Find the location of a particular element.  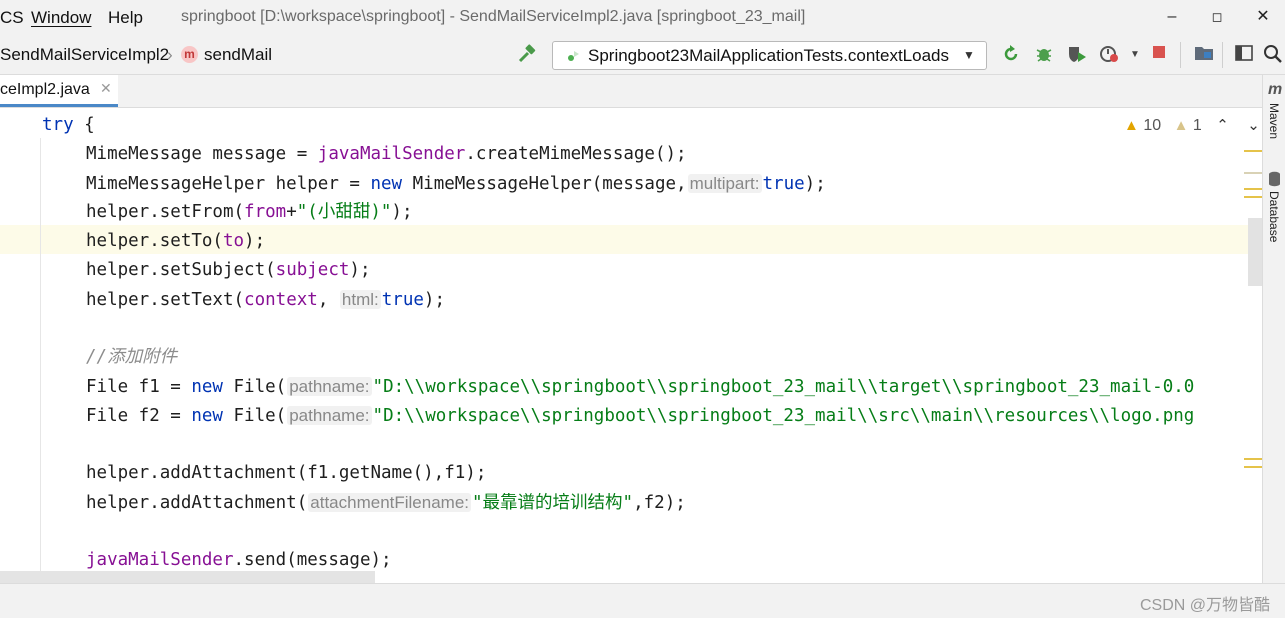

code-text: + is located at coordinates (291, 212).